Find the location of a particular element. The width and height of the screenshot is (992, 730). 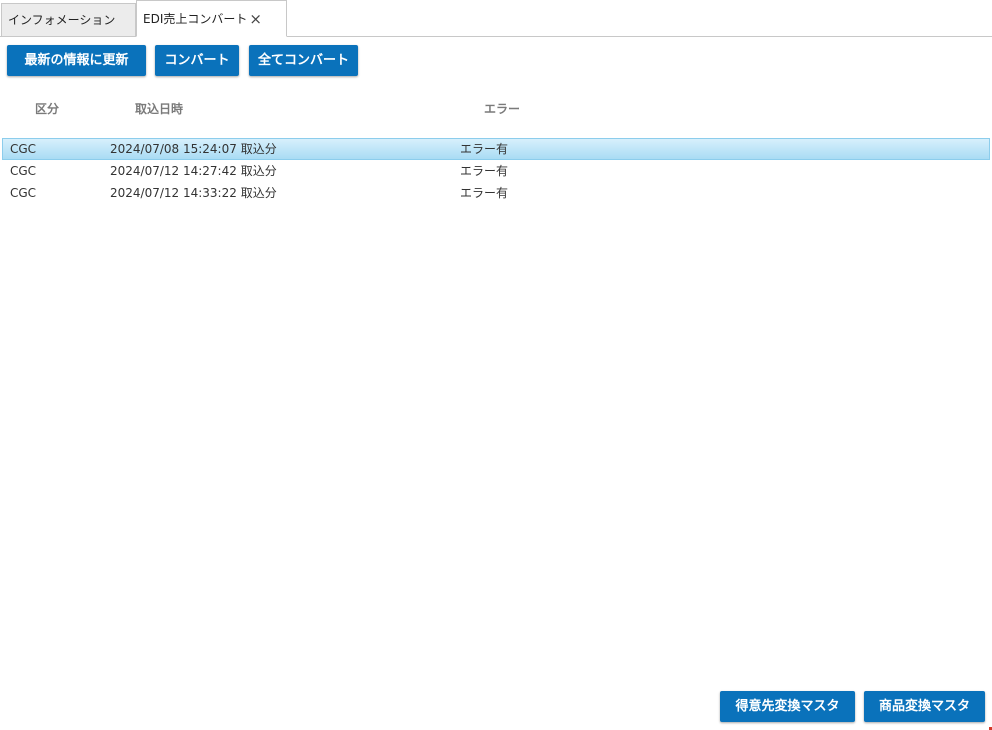

cell-import-datetime: 2024/07/08 15:24:07 取込分 is located at coordinates (193, 149).